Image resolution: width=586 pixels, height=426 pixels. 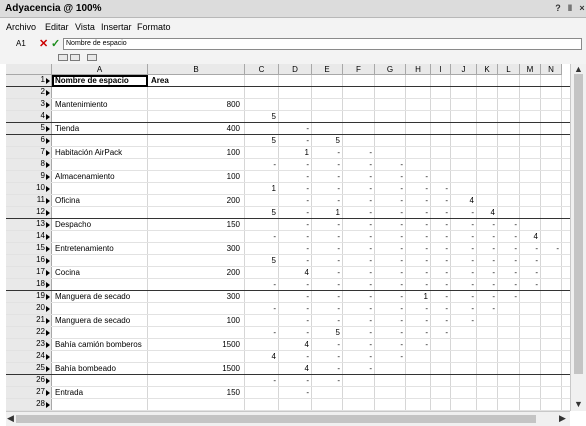 I want to click on area-cell: Area, so click(x=160, y=80).